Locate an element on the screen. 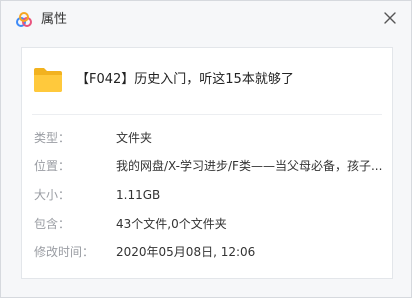  size-label: 大小： is located at coordinates (52, 195).